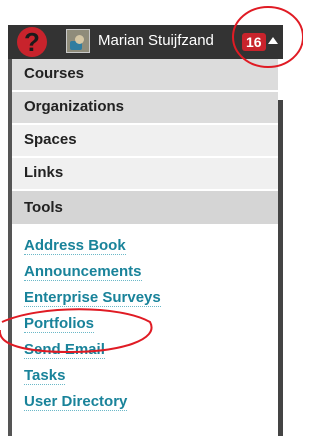 This screenshot has height=436, width=320. I want to click on menu-item-courses: Courses, so click(145, 75).